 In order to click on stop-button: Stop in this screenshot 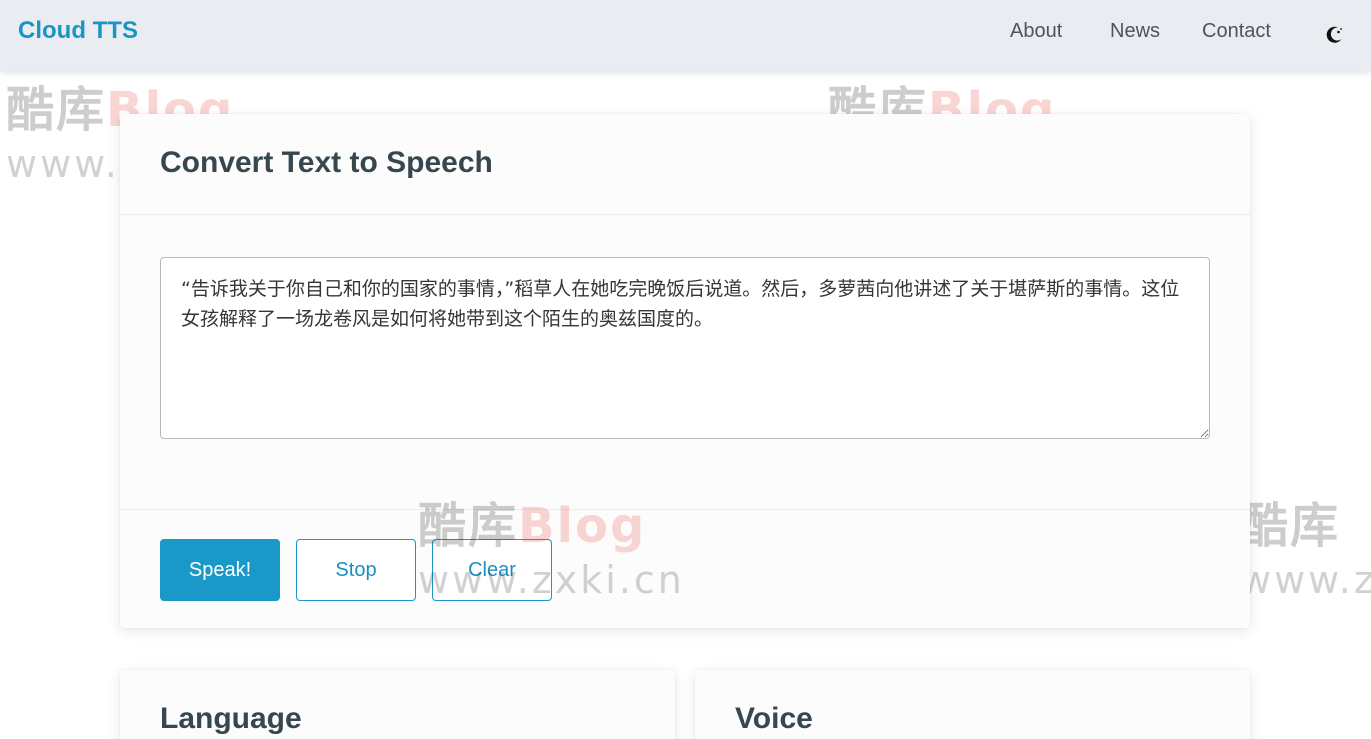, I will do `click(356, 570)`.